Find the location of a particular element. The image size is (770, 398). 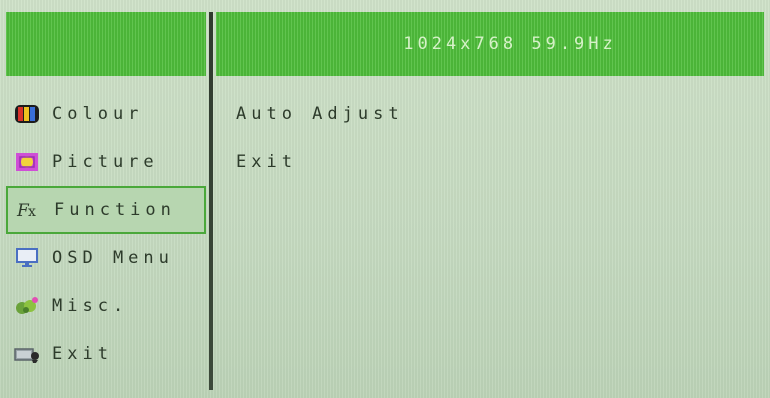

colour-bars-icon is located at coordinates (27, 114).